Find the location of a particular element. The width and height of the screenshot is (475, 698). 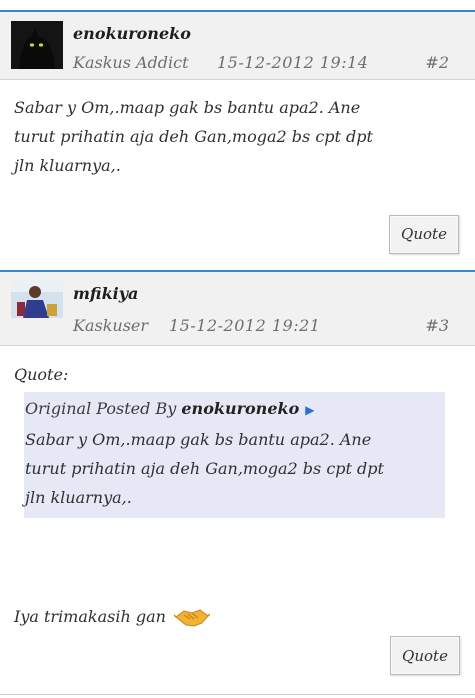

quote-author: enokuroneko is located at coordinates (240, 408).